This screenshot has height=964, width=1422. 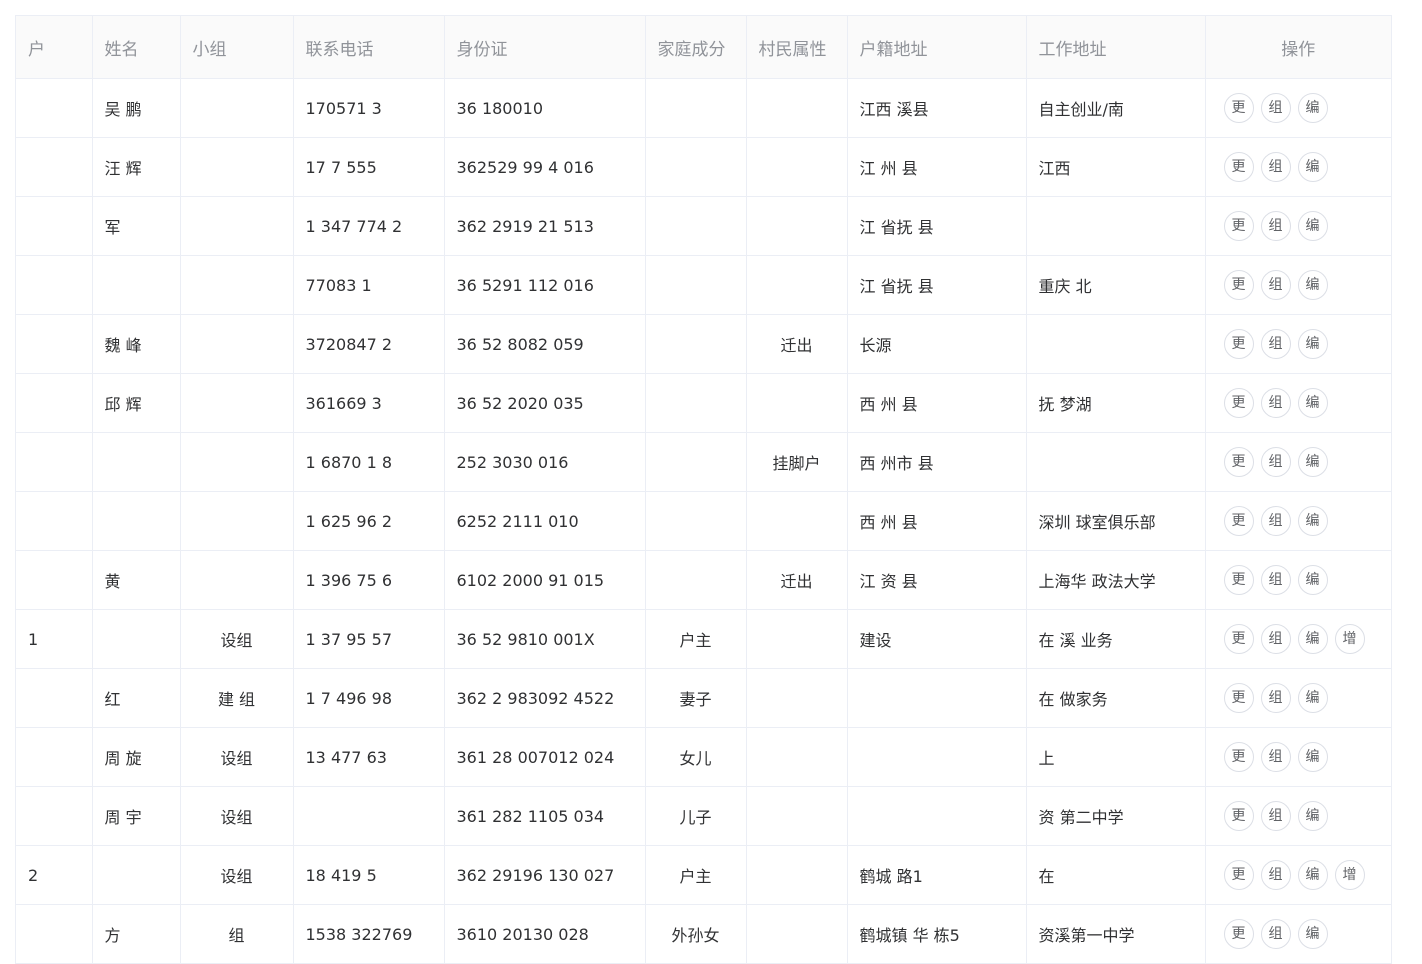 What do you see at coordinates (1116, 580) in the screenshot?
I see `cell-work: 上海华 政法大学` at bounding box center [1116, 580].